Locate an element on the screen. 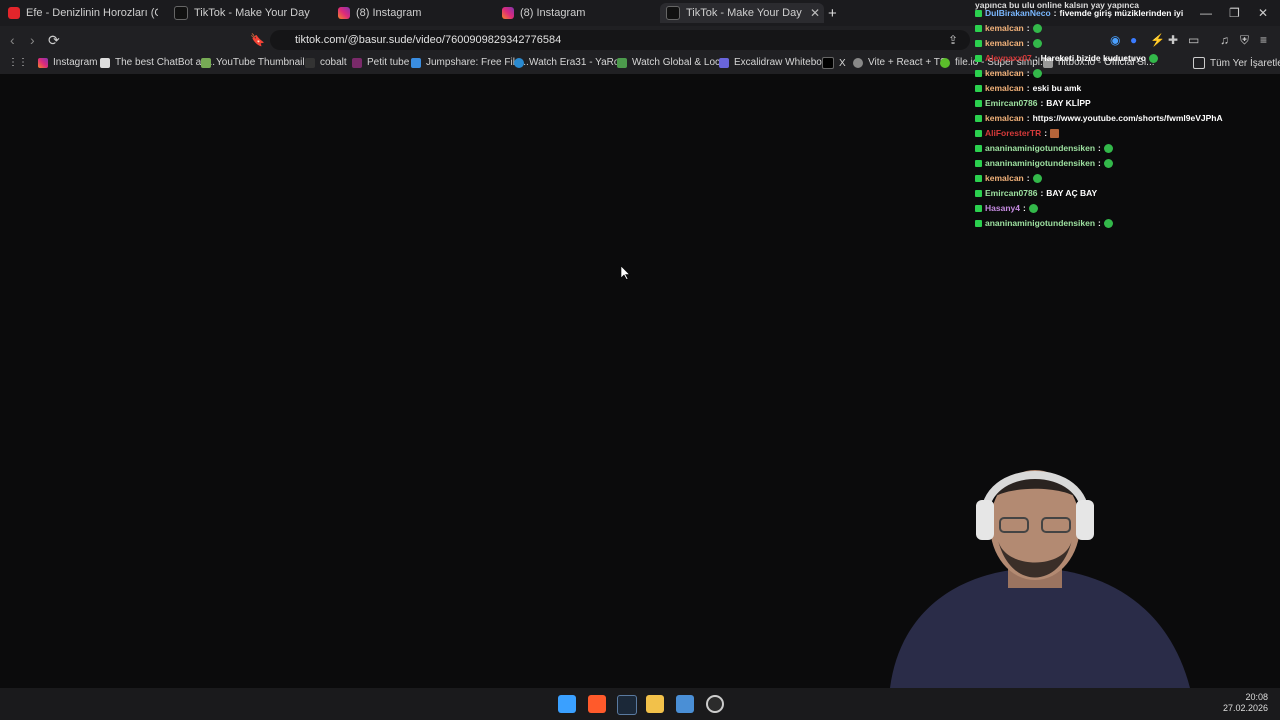 This screenshot has height=720, width=1280. tab-tiktok-active: TikTok - Make Your Day ✕ is located at coordinates (742, 13).